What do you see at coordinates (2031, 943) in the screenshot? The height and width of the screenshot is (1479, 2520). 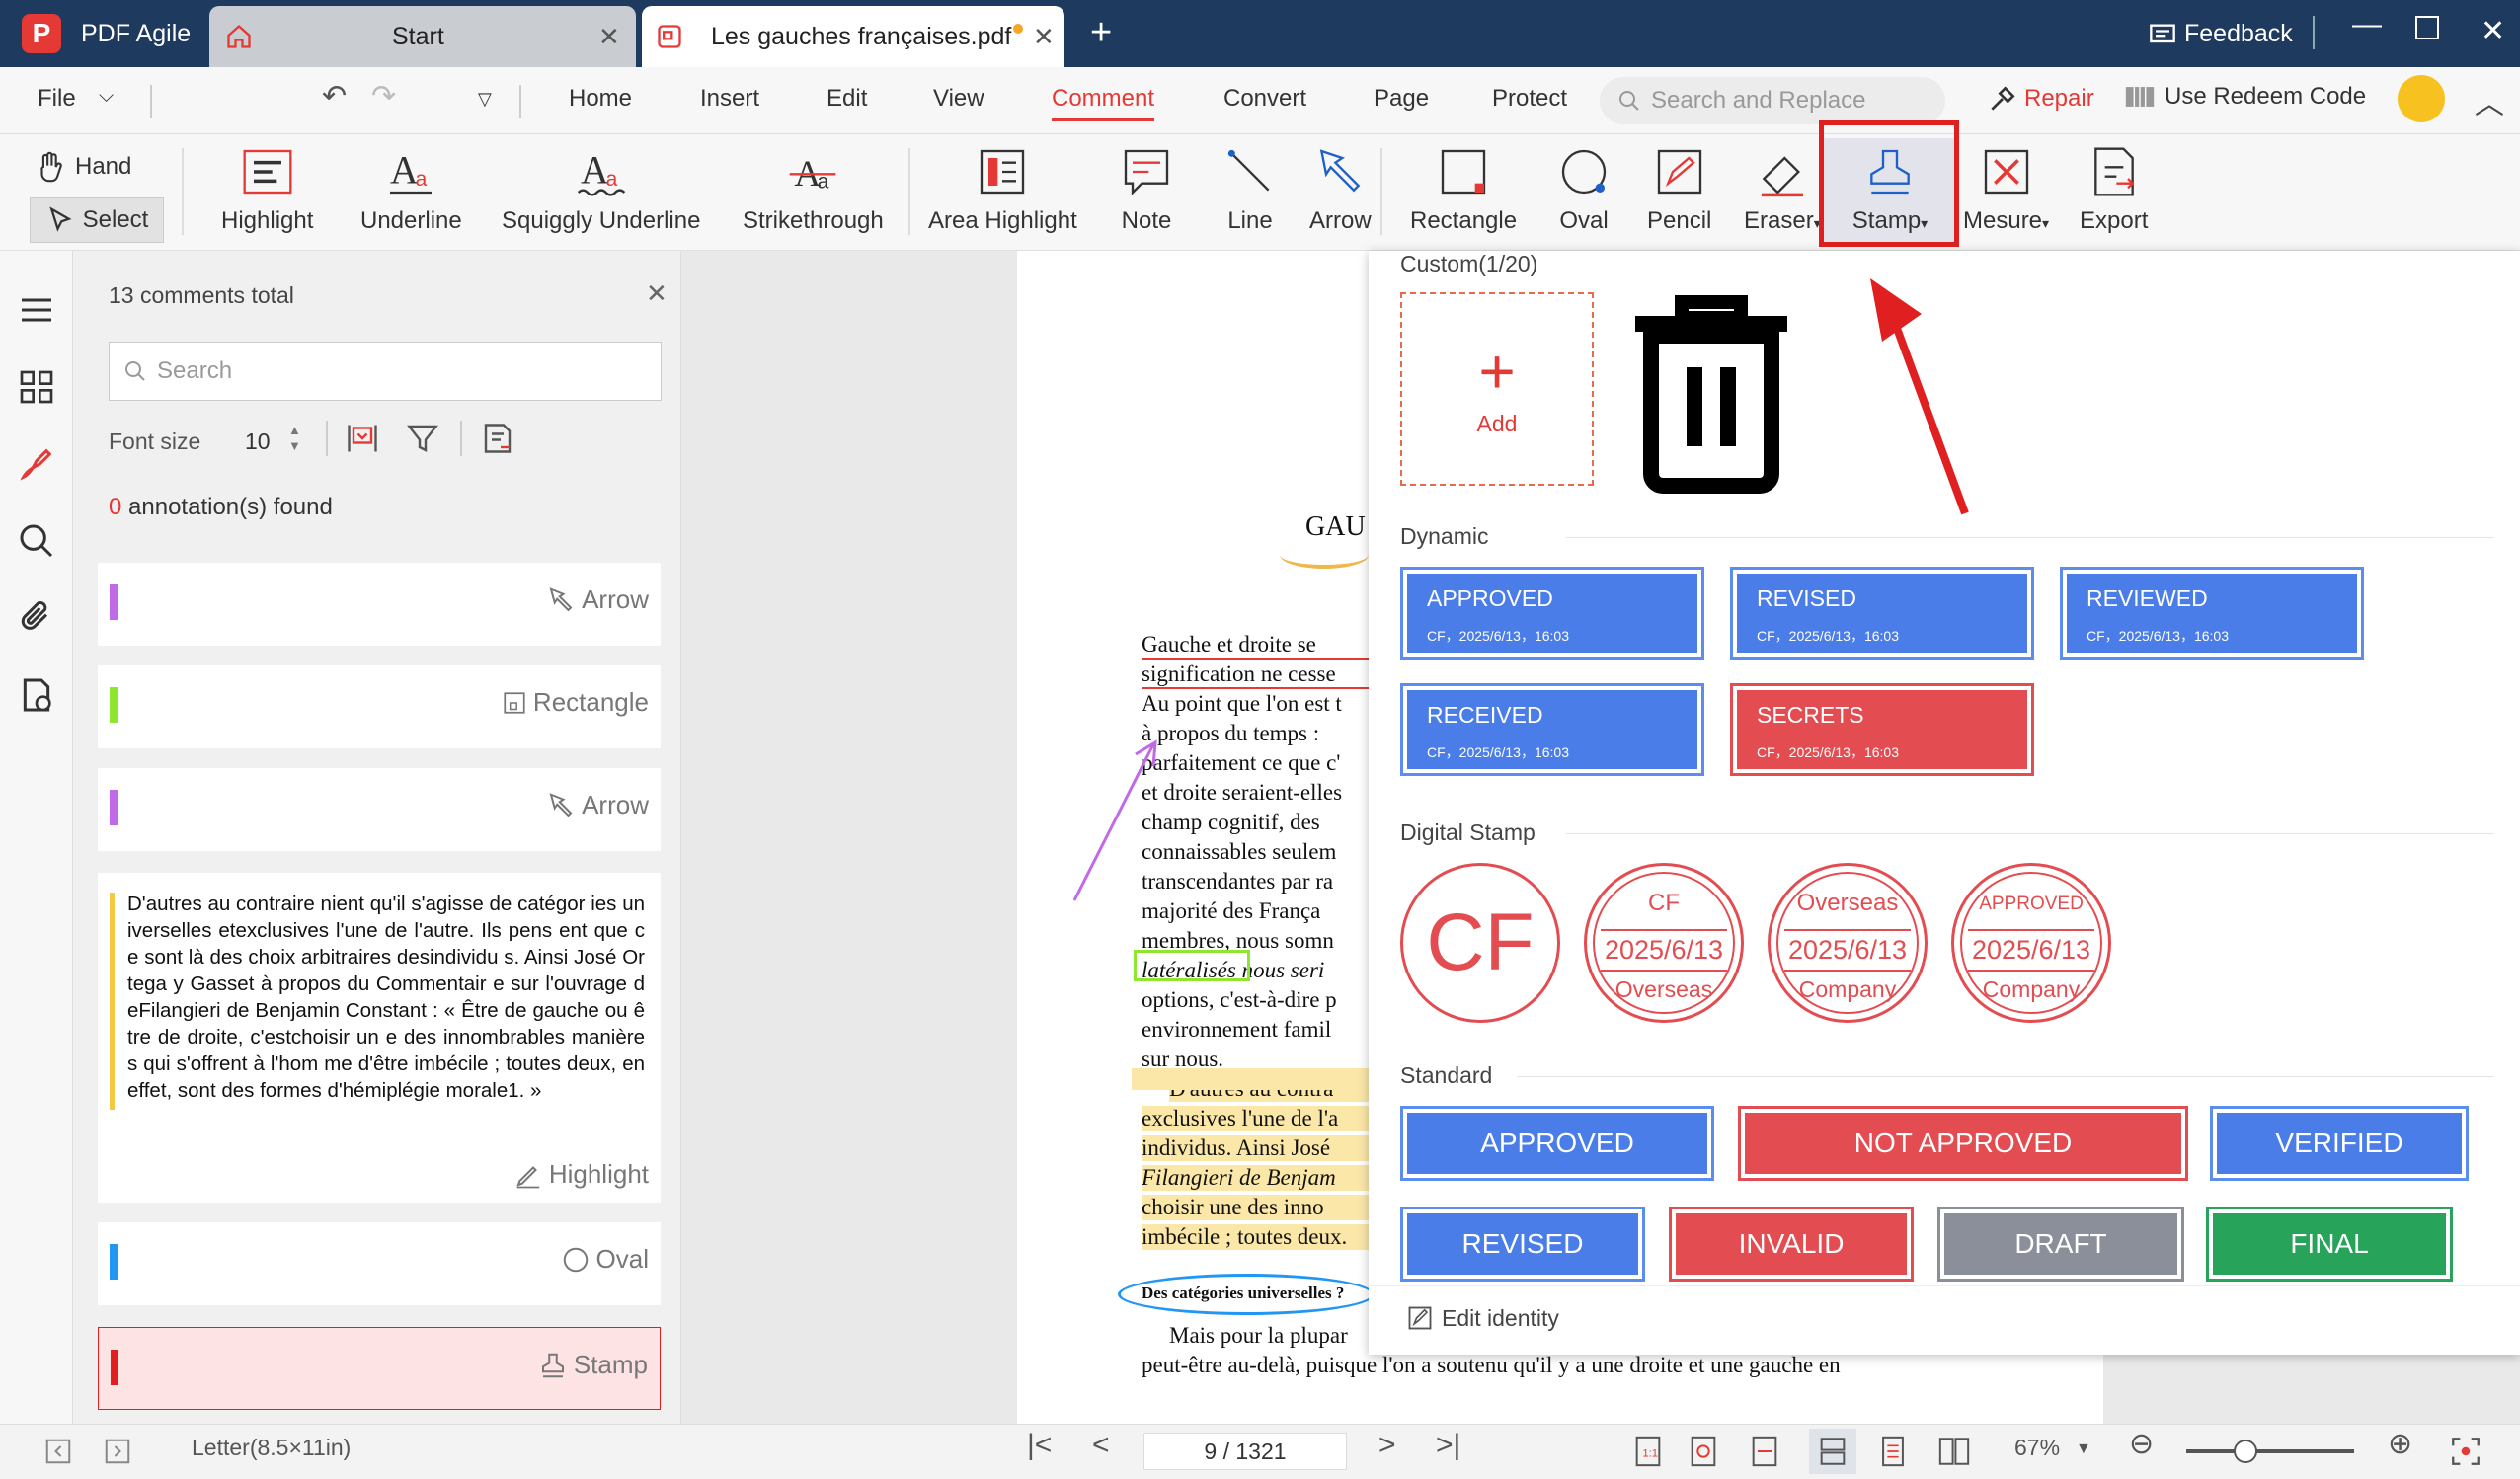 I see `digital-stamp-approved: APPROVED 2025/6/13 Company` at bounding box center [2031, 943].